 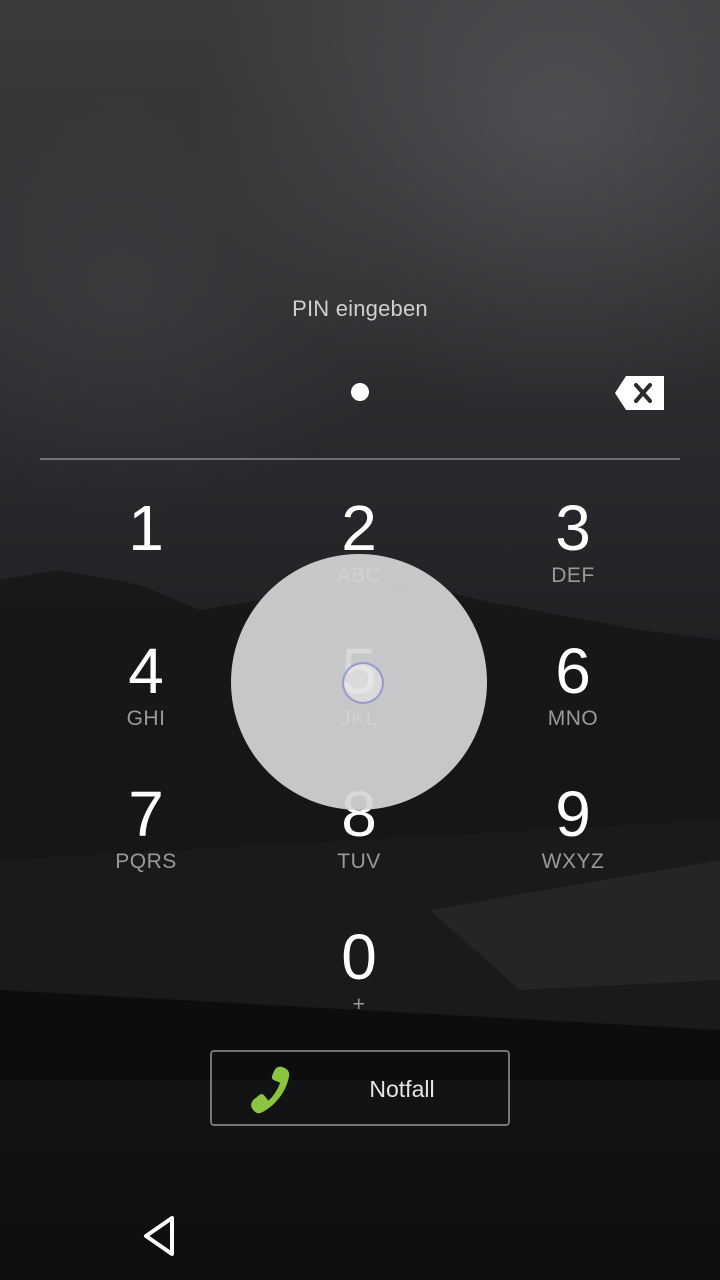 I want to click on key-5: 5 JKL, so click(x=359, y=689).